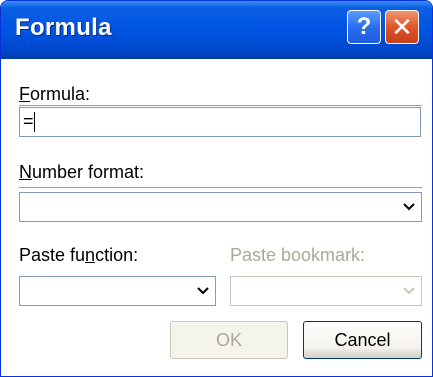 Image resolution: width=433 pixels, height=377 pixels. I want to click on paste-function-label: Paste function:, so click(79, 255).